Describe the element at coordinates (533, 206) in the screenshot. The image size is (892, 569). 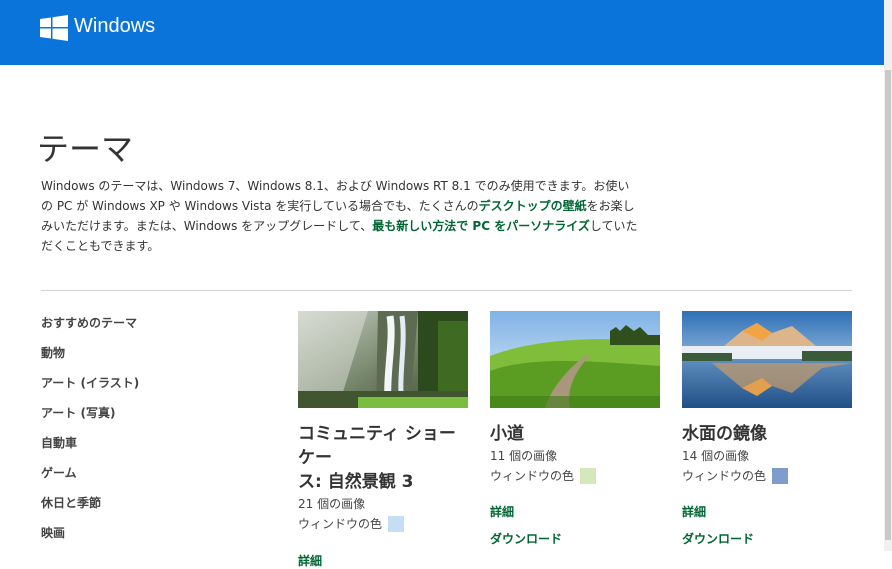
I see `desktop-wallpaper-link: デスクトップの壁紙` at that location.